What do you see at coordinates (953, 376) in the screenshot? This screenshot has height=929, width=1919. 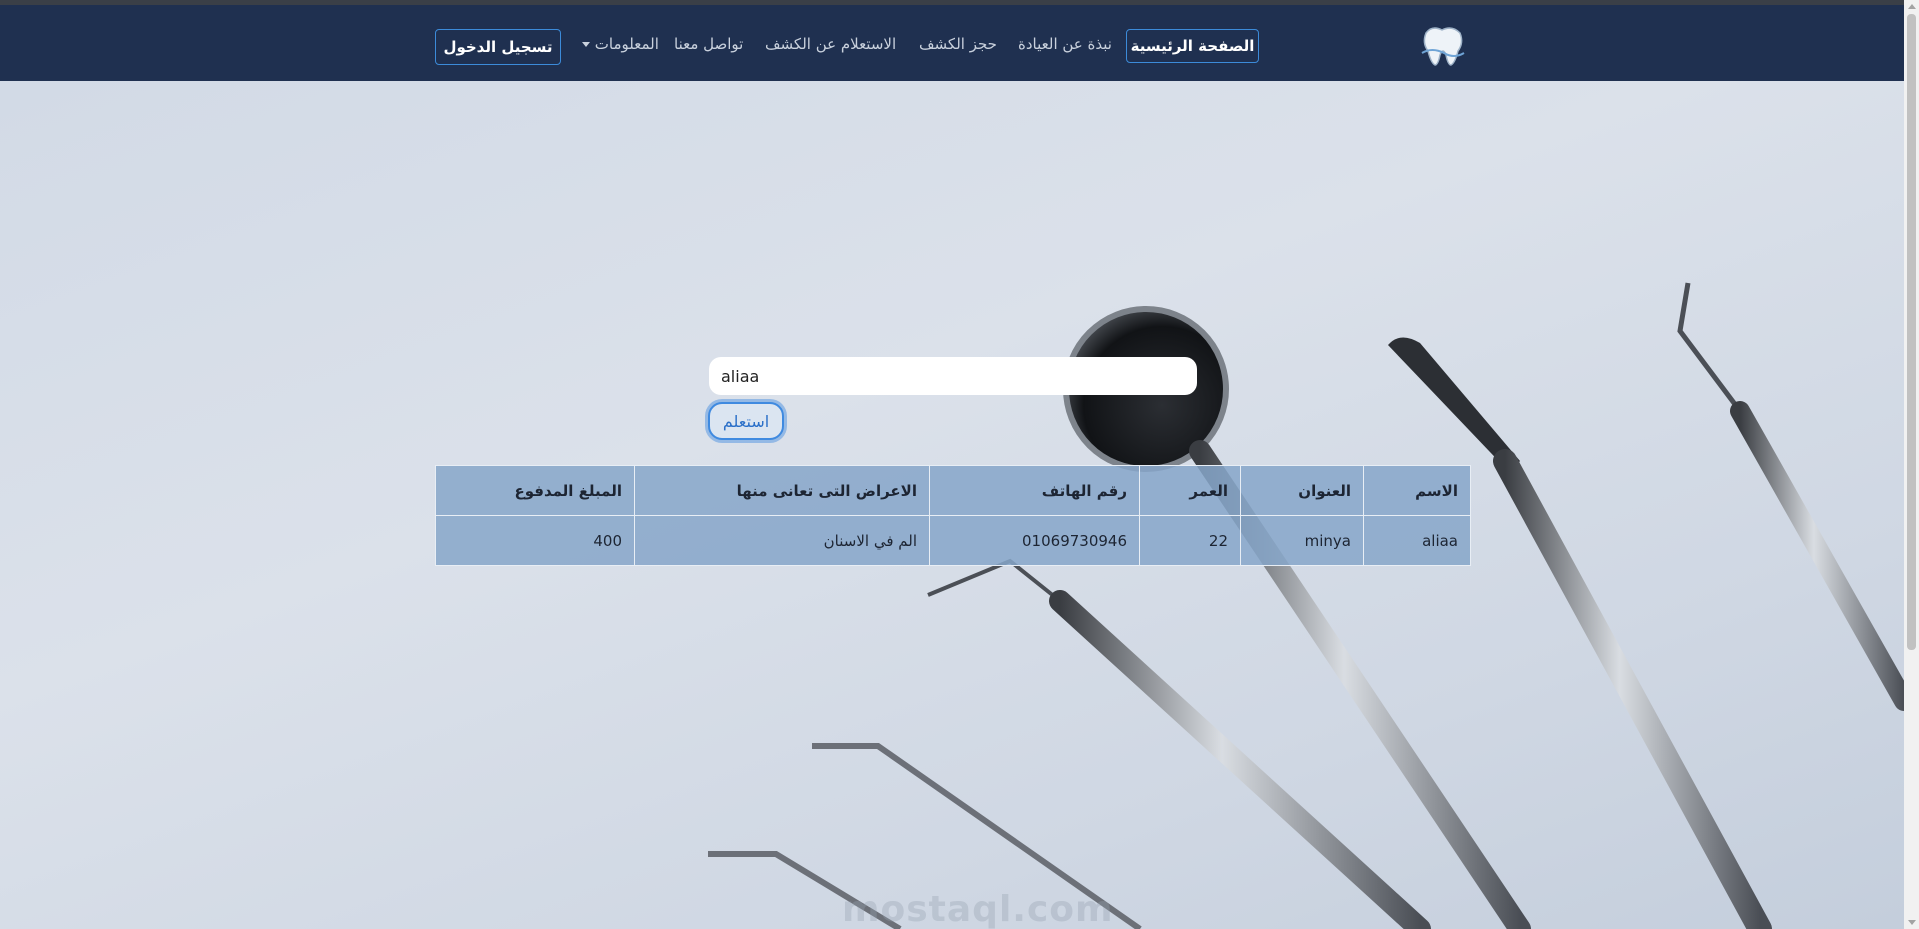 I see `search-input` at bounding box center [953, 376].